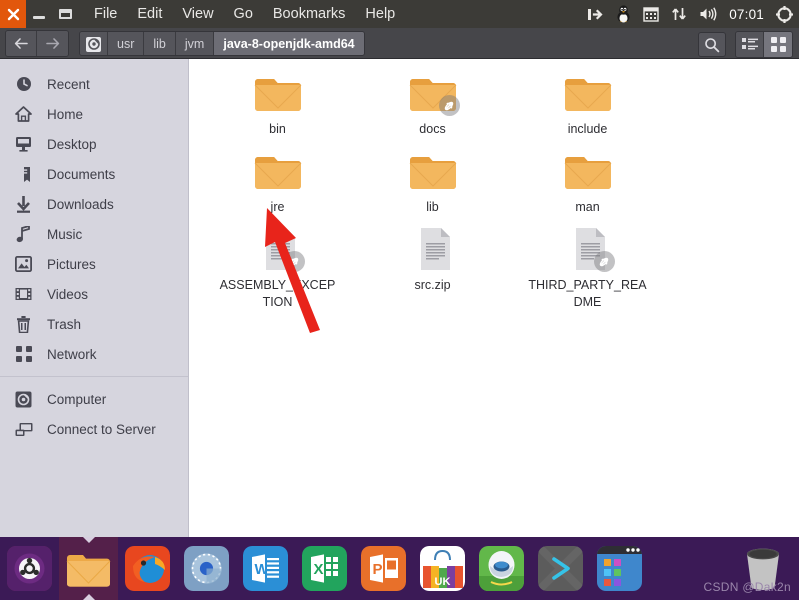 This screenshot has width=799, height=600. What do you see at coordinates (399, 14) in the screenshot?
I see `window-titlebar: File Edit View Go Bookmarks Help 07:01` at bounding box center [399, 14].